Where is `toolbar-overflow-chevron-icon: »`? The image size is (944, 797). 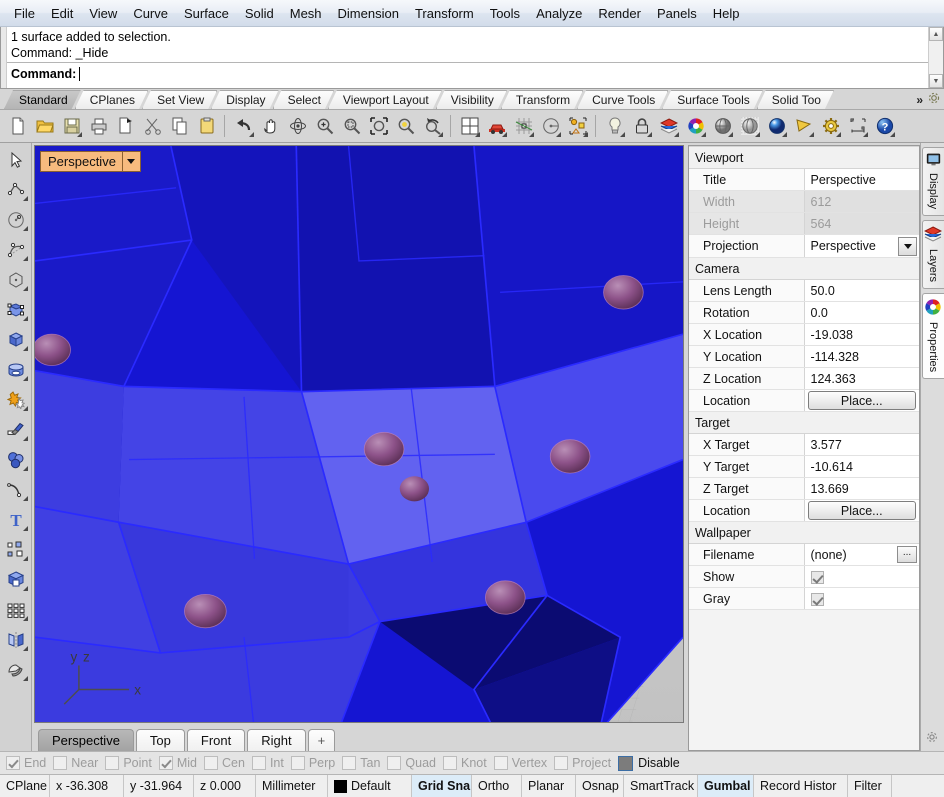
toolbar-overflow-chevron-icon: » is located at coordinates (919, 100).